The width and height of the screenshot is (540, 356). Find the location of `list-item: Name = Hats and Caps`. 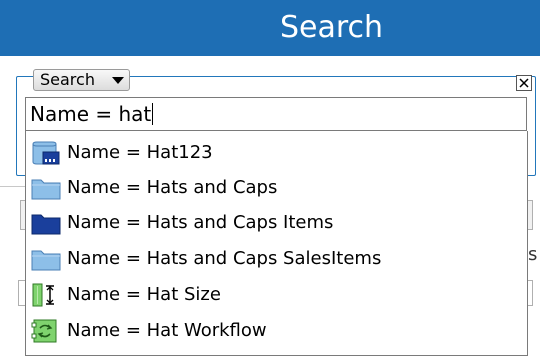

list-item: Name = Hats and Caps is located at coordinates (275, 188).